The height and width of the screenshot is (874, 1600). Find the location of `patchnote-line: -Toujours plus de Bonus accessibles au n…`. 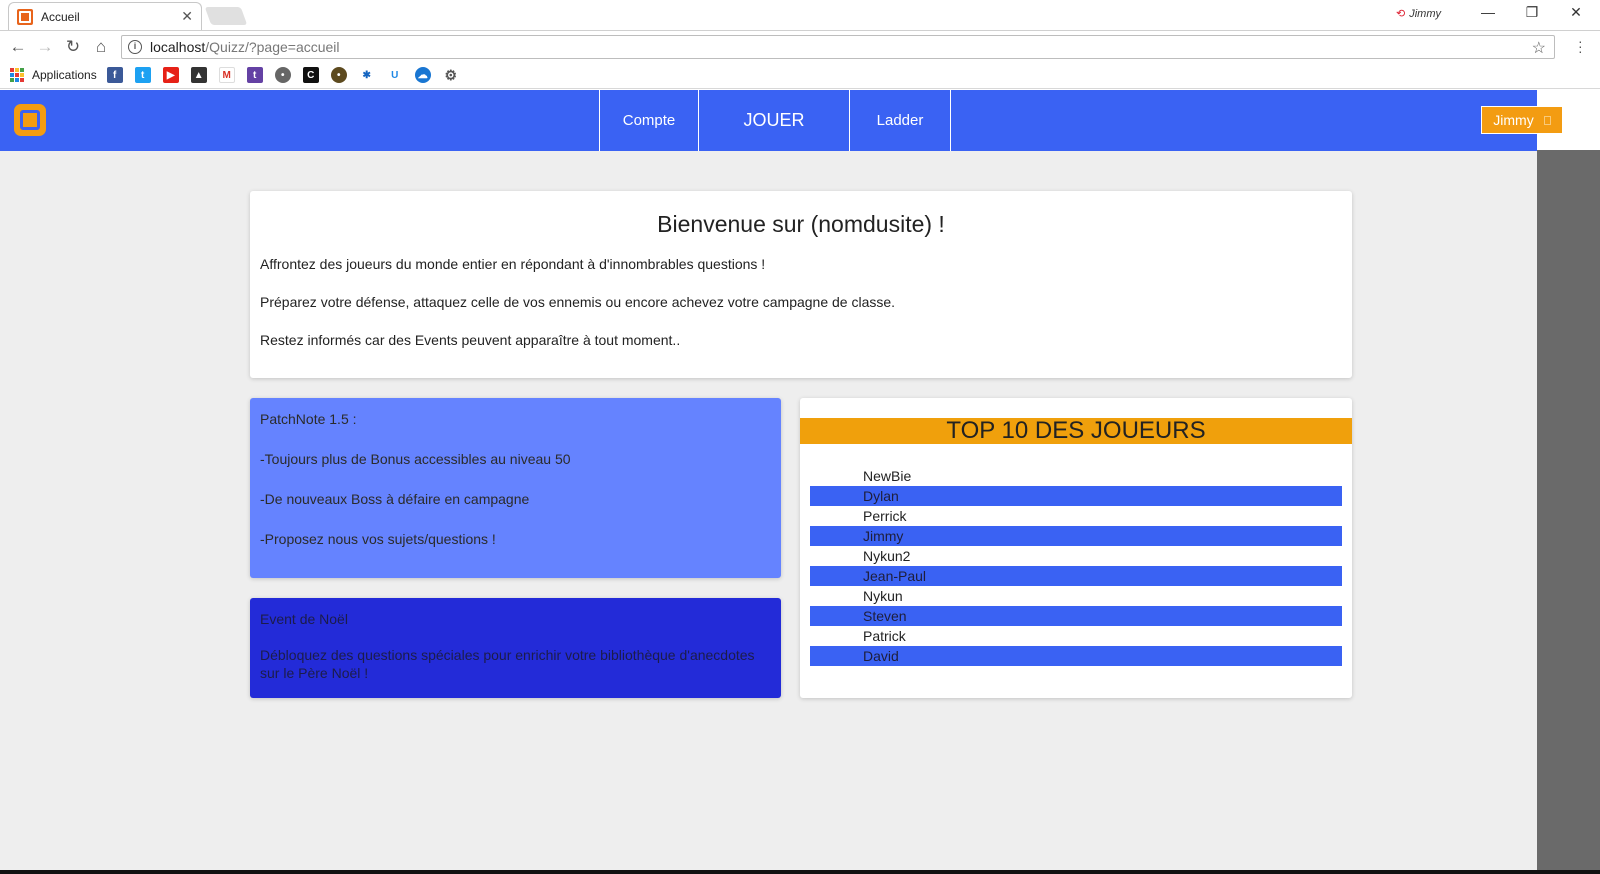

patchnote-line: -Toujours plus de Bonus accessibles au n… is located at coordinates (415, 459).